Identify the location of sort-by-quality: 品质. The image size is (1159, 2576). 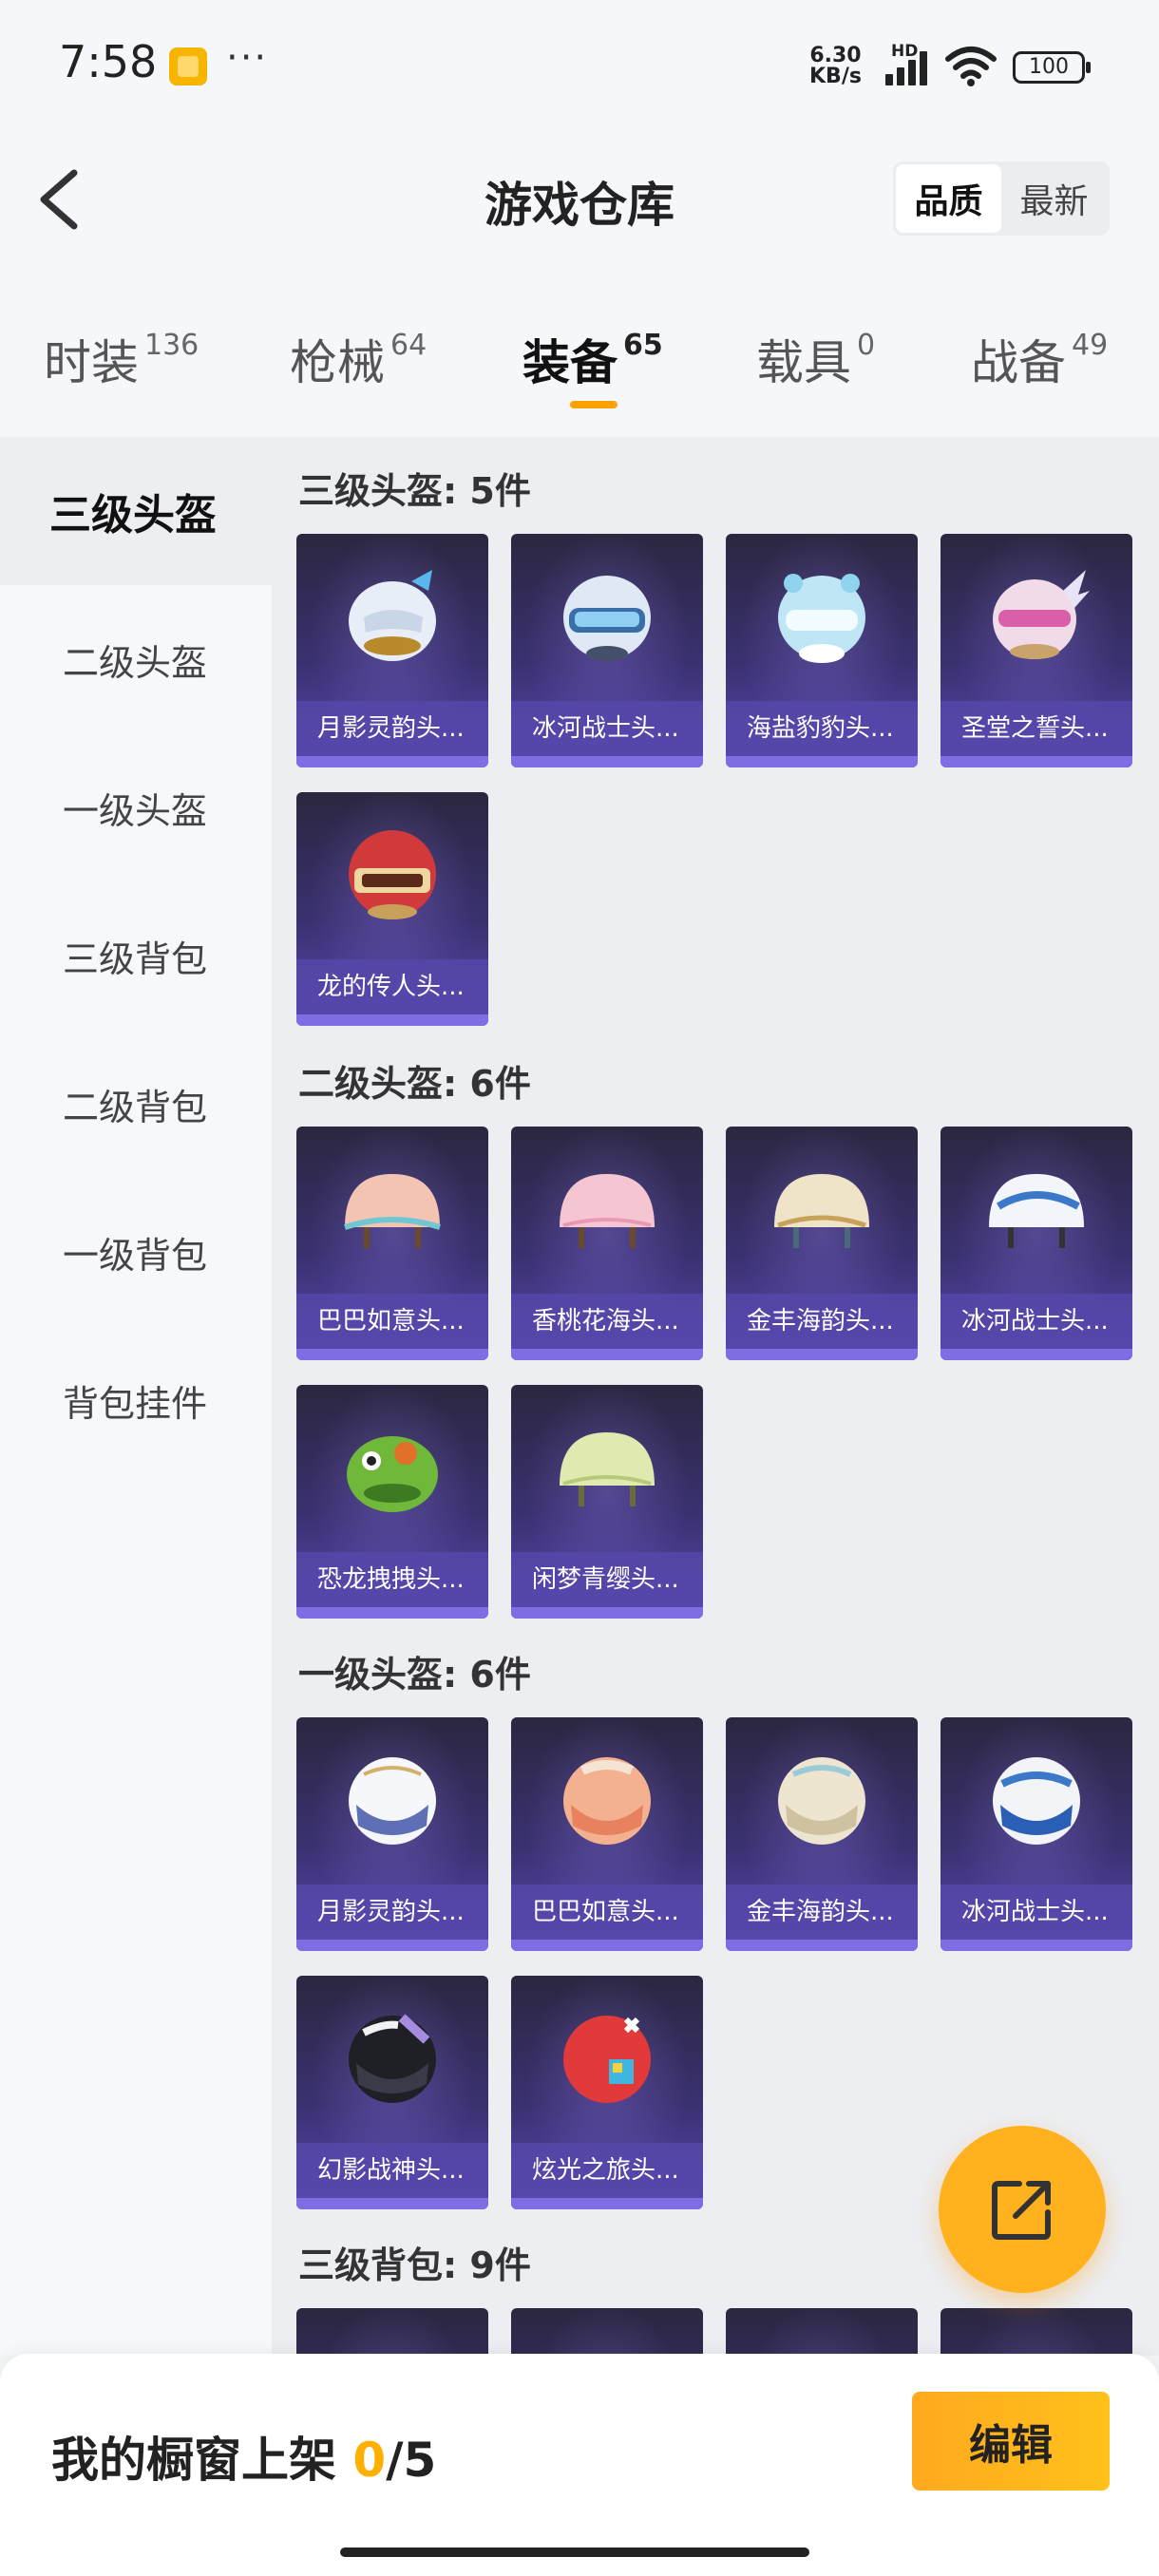
(948, 198).